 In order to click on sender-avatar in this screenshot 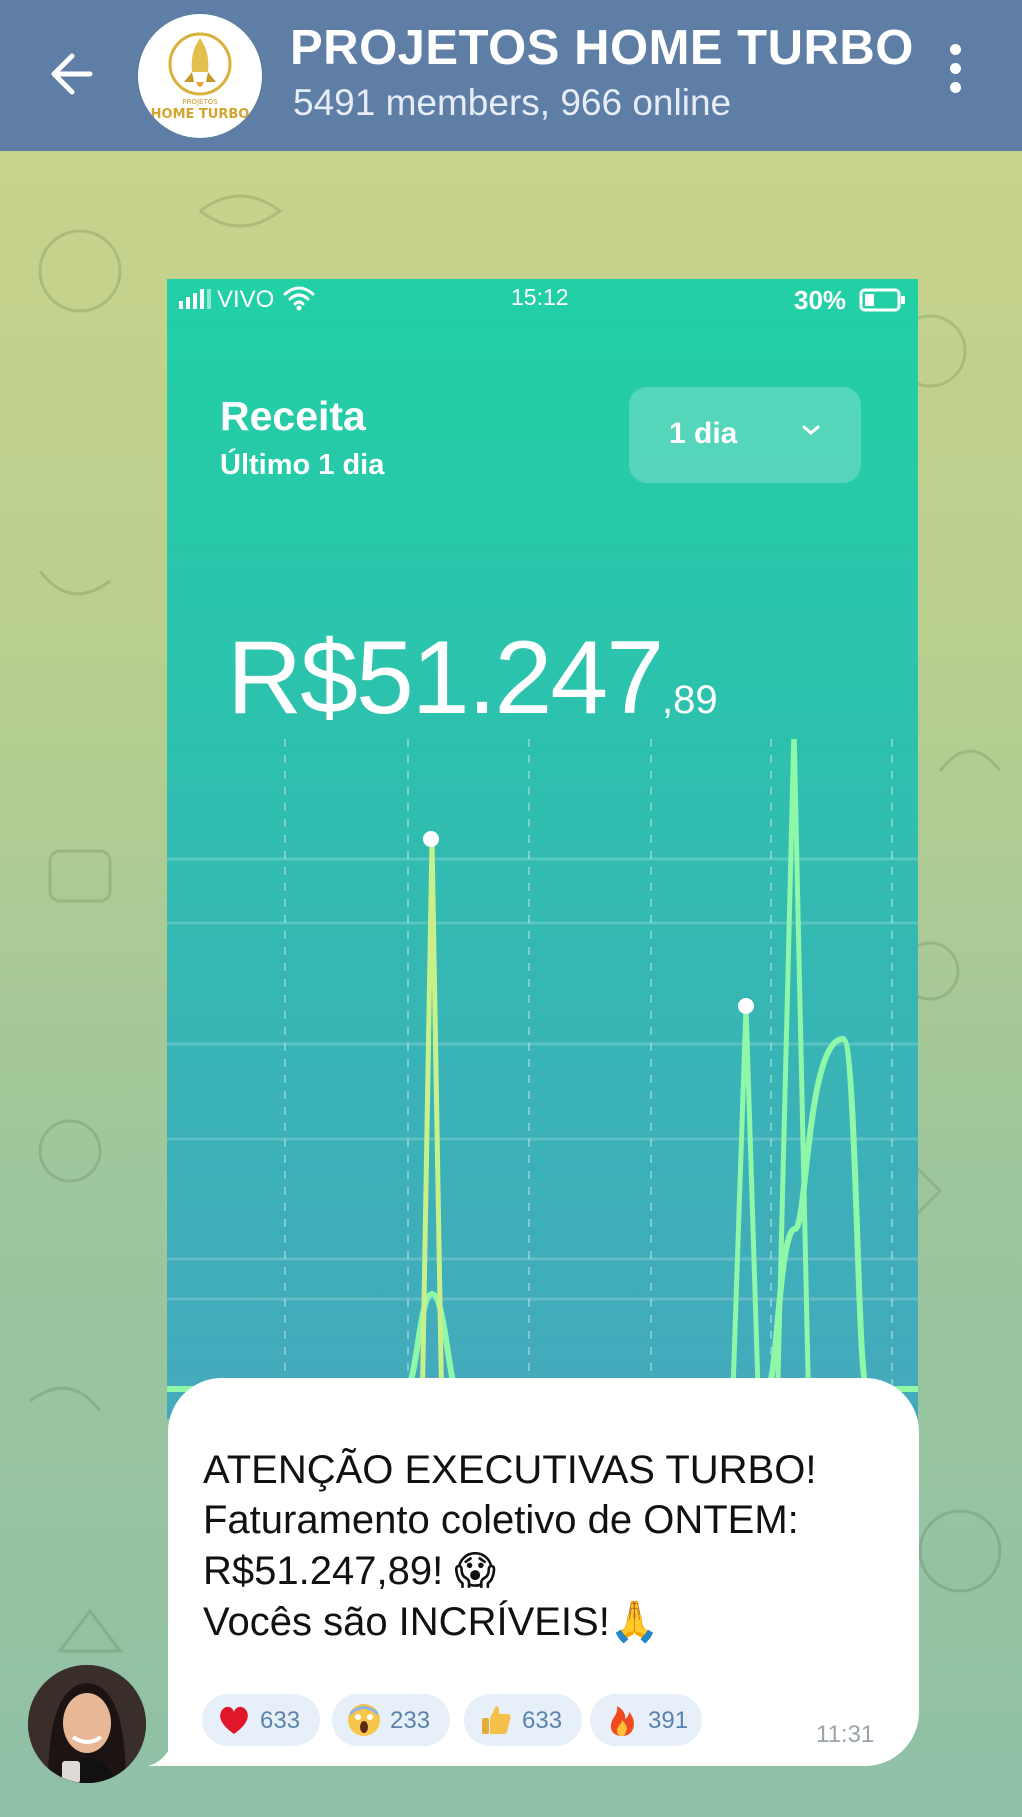, I will do `click(87, 1724)`.